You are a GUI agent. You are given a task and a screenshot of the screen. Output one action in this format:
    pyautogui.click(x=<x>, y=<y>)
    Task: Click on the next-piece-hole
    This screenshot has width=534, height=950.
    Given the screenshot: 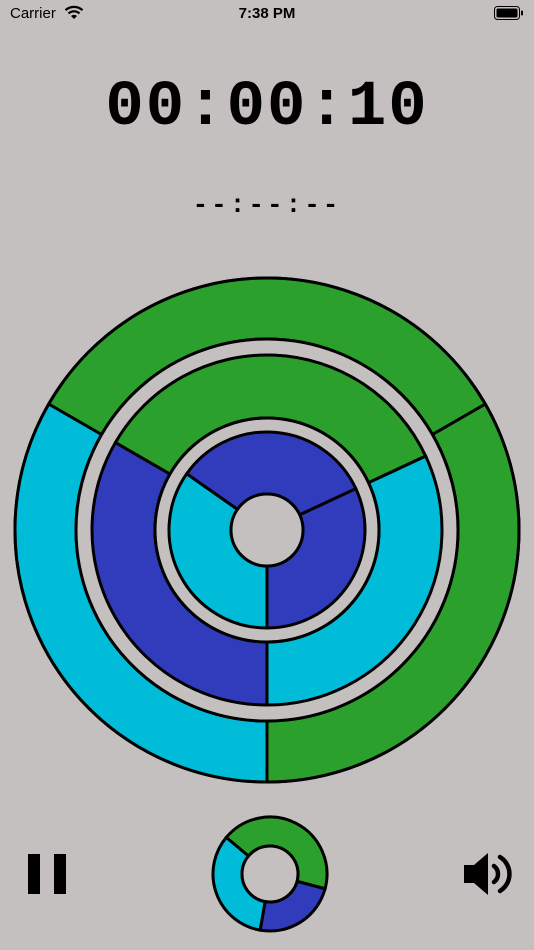 What is the action you would take?
    pyautogui.click(x=270, y=874)
    